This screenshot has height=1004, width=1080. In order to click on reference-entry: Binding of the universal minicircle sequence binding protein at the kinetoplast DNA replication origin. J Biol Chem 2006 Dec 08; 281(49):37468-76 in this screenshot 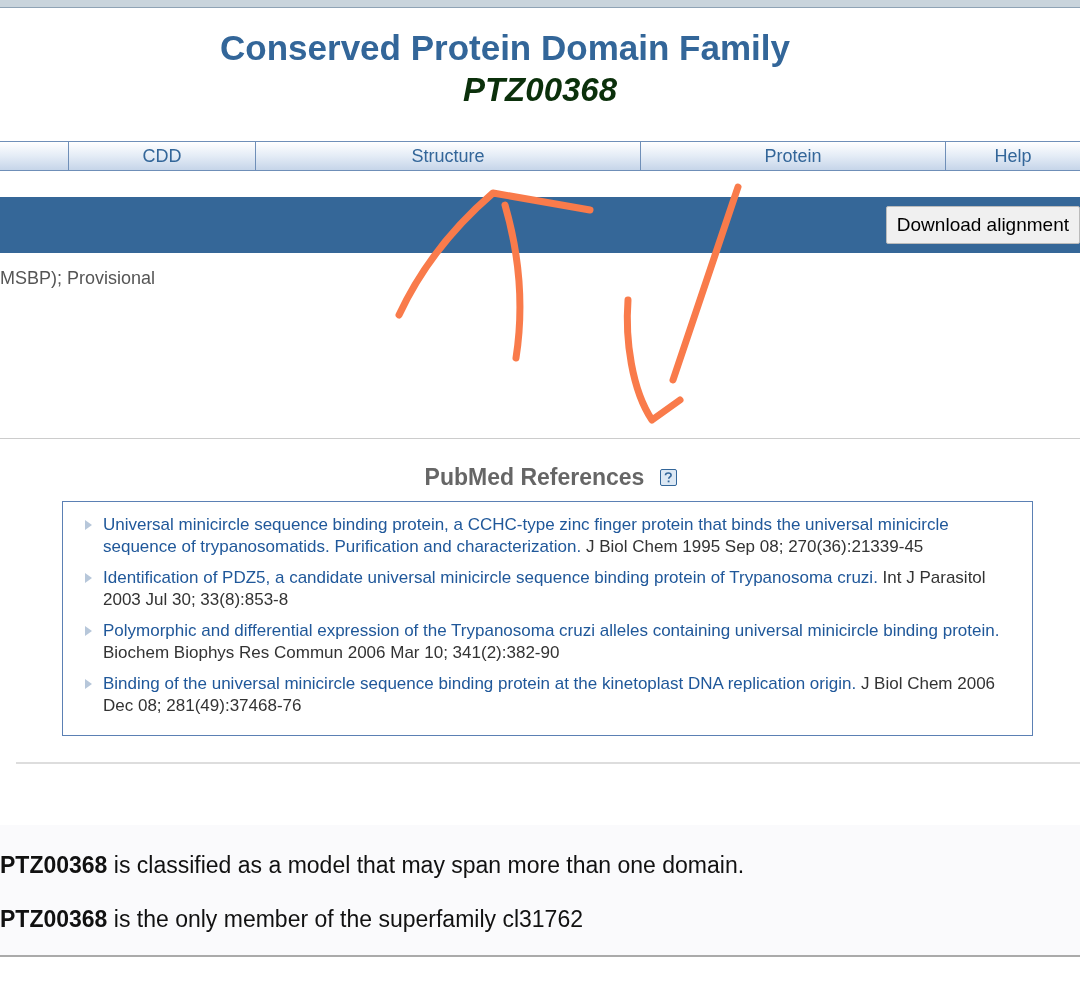, I will do `click(563, 695)`.